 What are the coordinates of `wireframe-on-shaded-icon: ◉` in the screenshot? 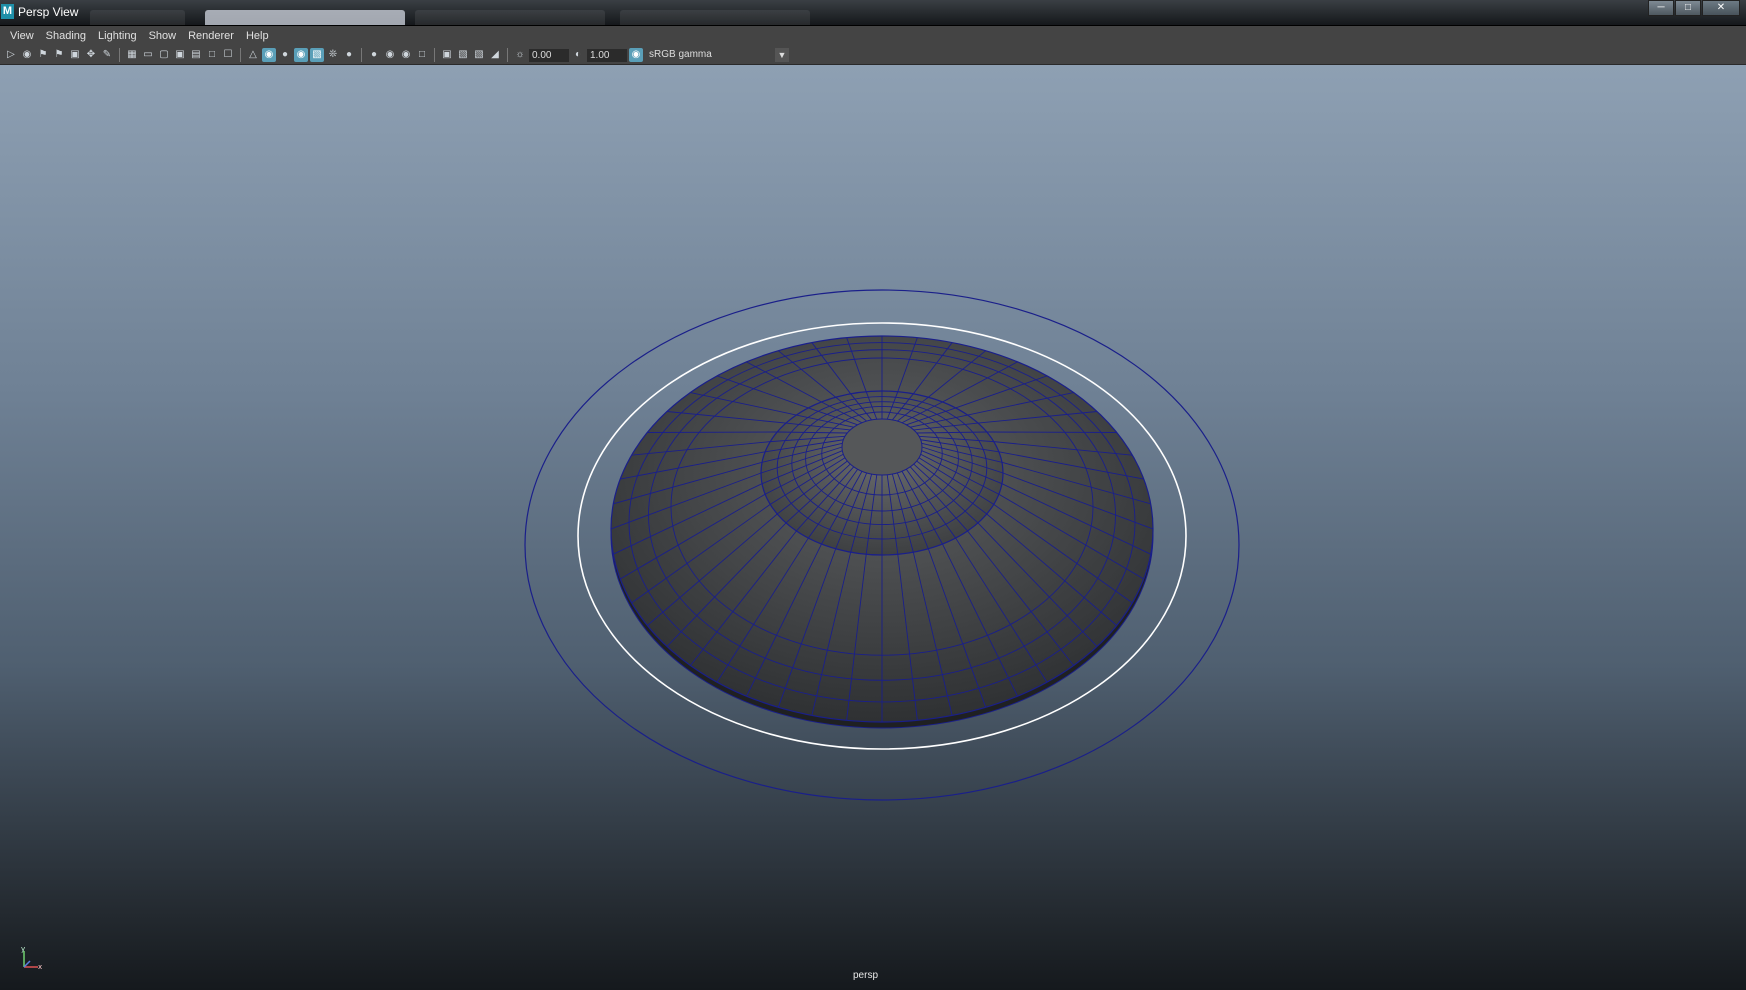 It's located at (301, 55).